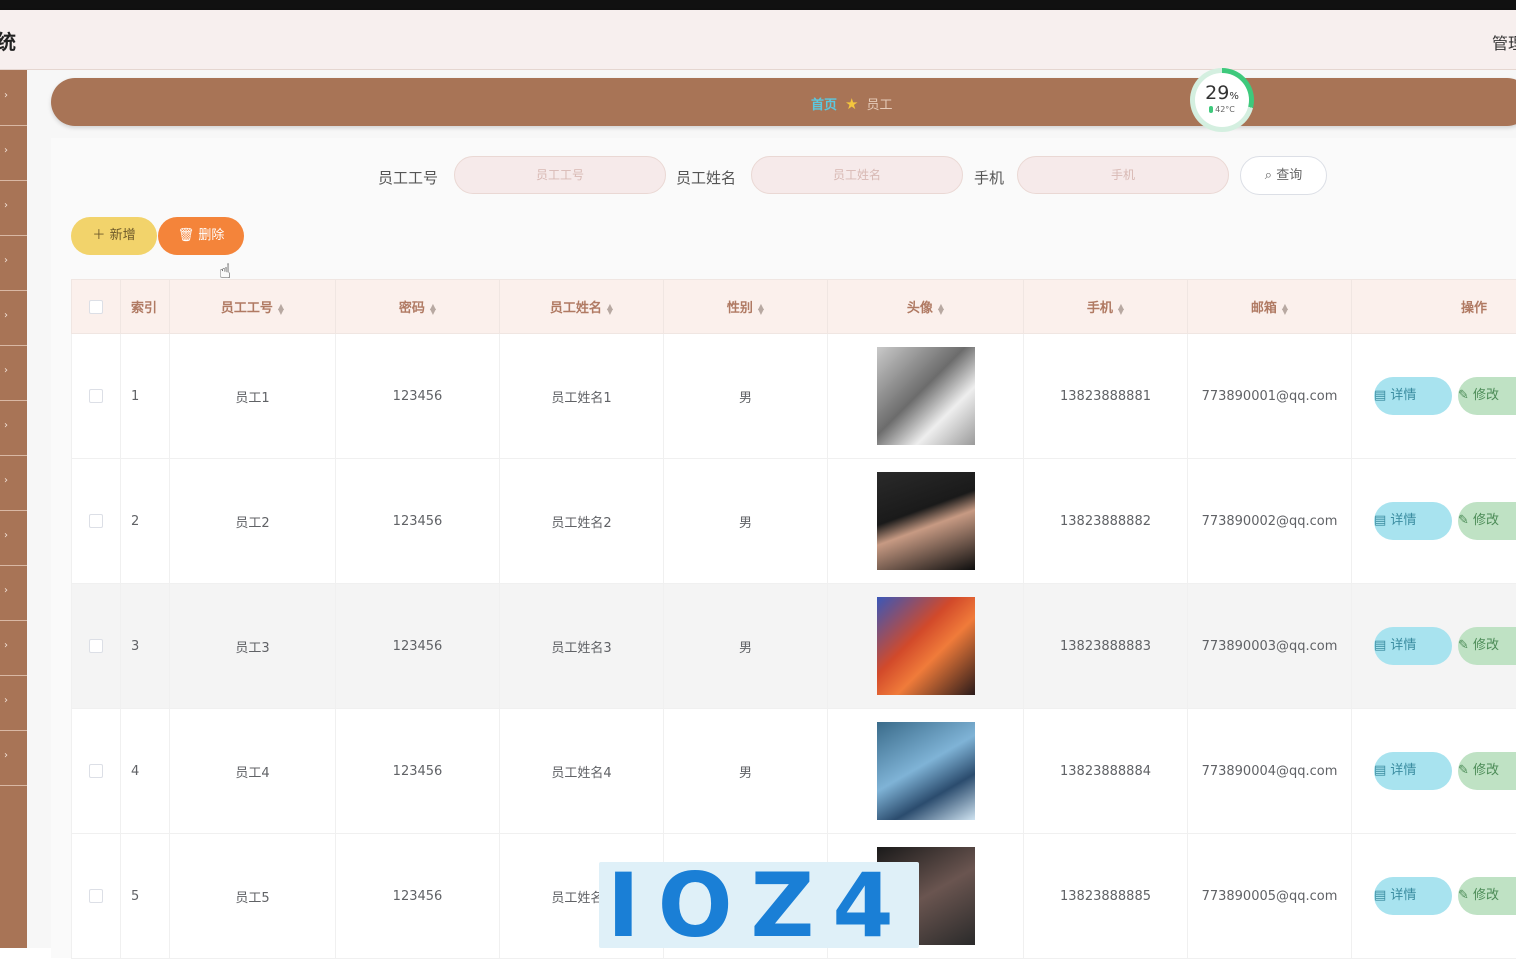  I want to click on add-button: ＋ 新增, so click(114, 236).